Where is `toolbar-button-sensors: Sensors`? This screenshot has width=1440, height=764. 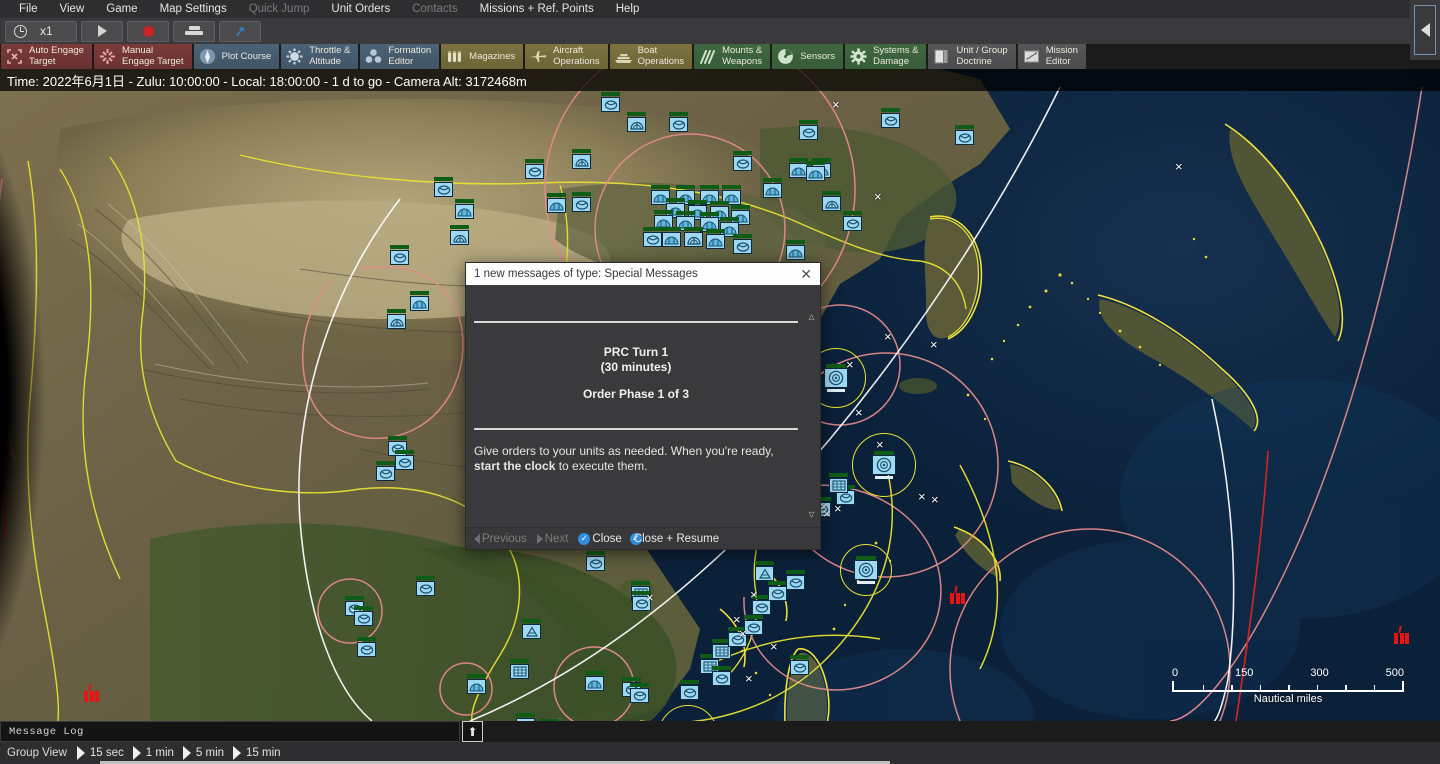
toolbar-button-sensors: Sensors is located at coordinates (808, 56).